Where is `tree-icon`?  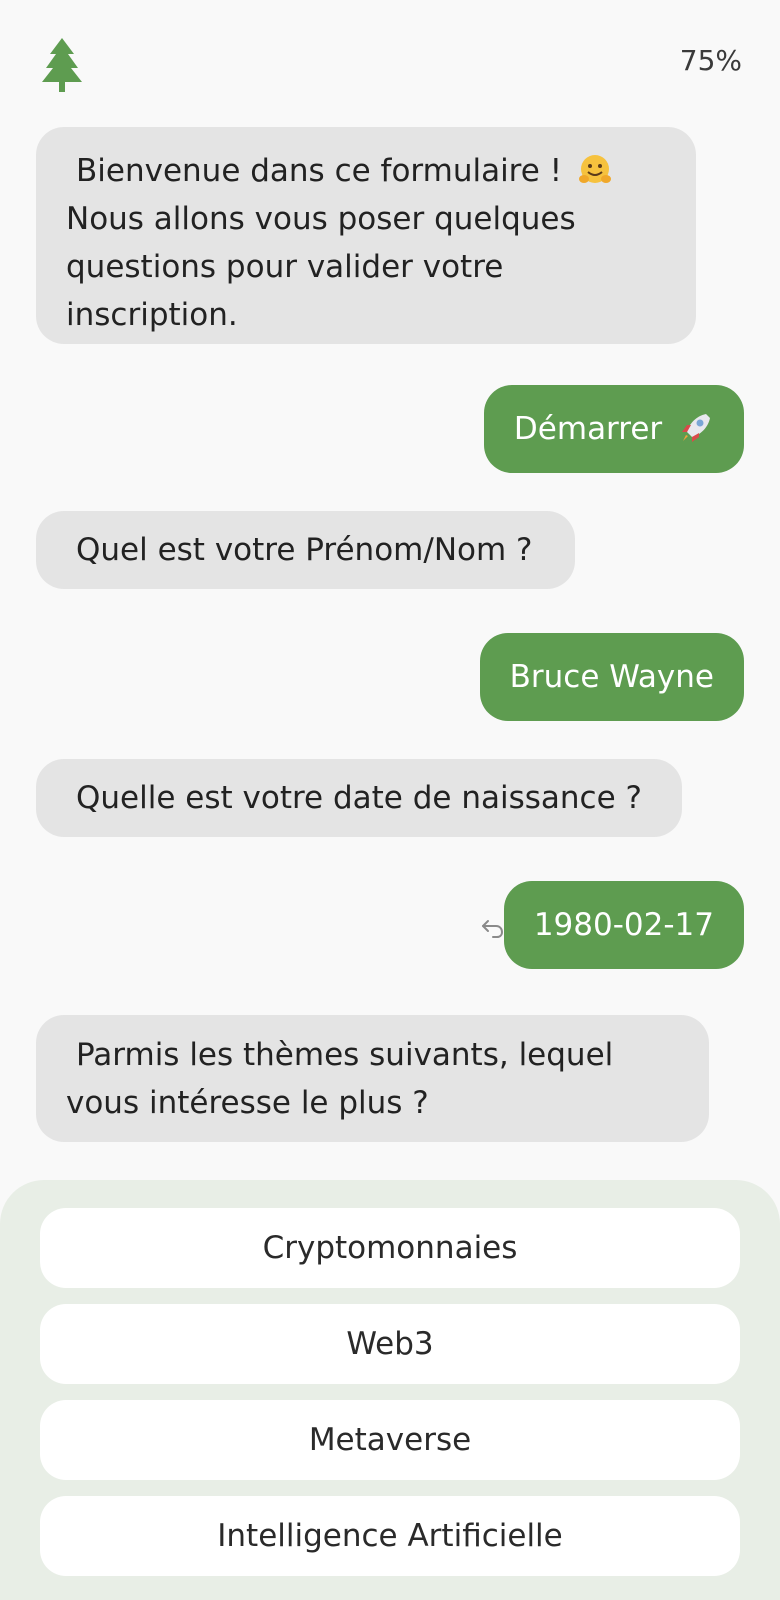 tree-icon is located at coordinates (62, 65).